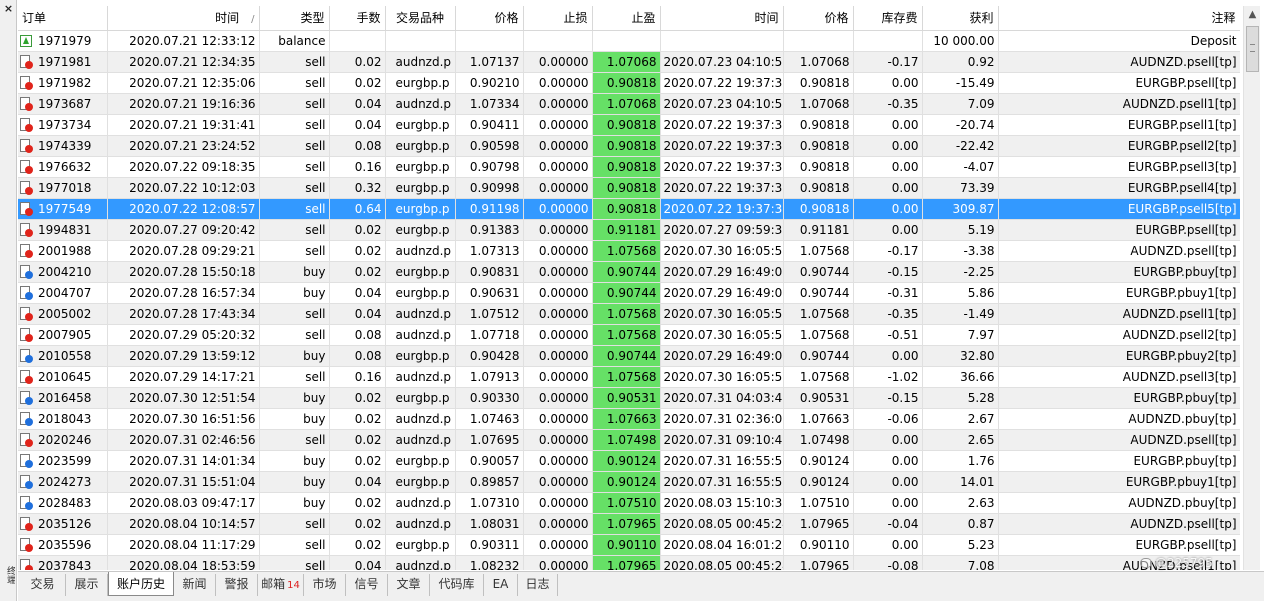  Describe the element at coordinates (357, 18) in the screenshot. I see `column-header-lots: 手数` at that location.